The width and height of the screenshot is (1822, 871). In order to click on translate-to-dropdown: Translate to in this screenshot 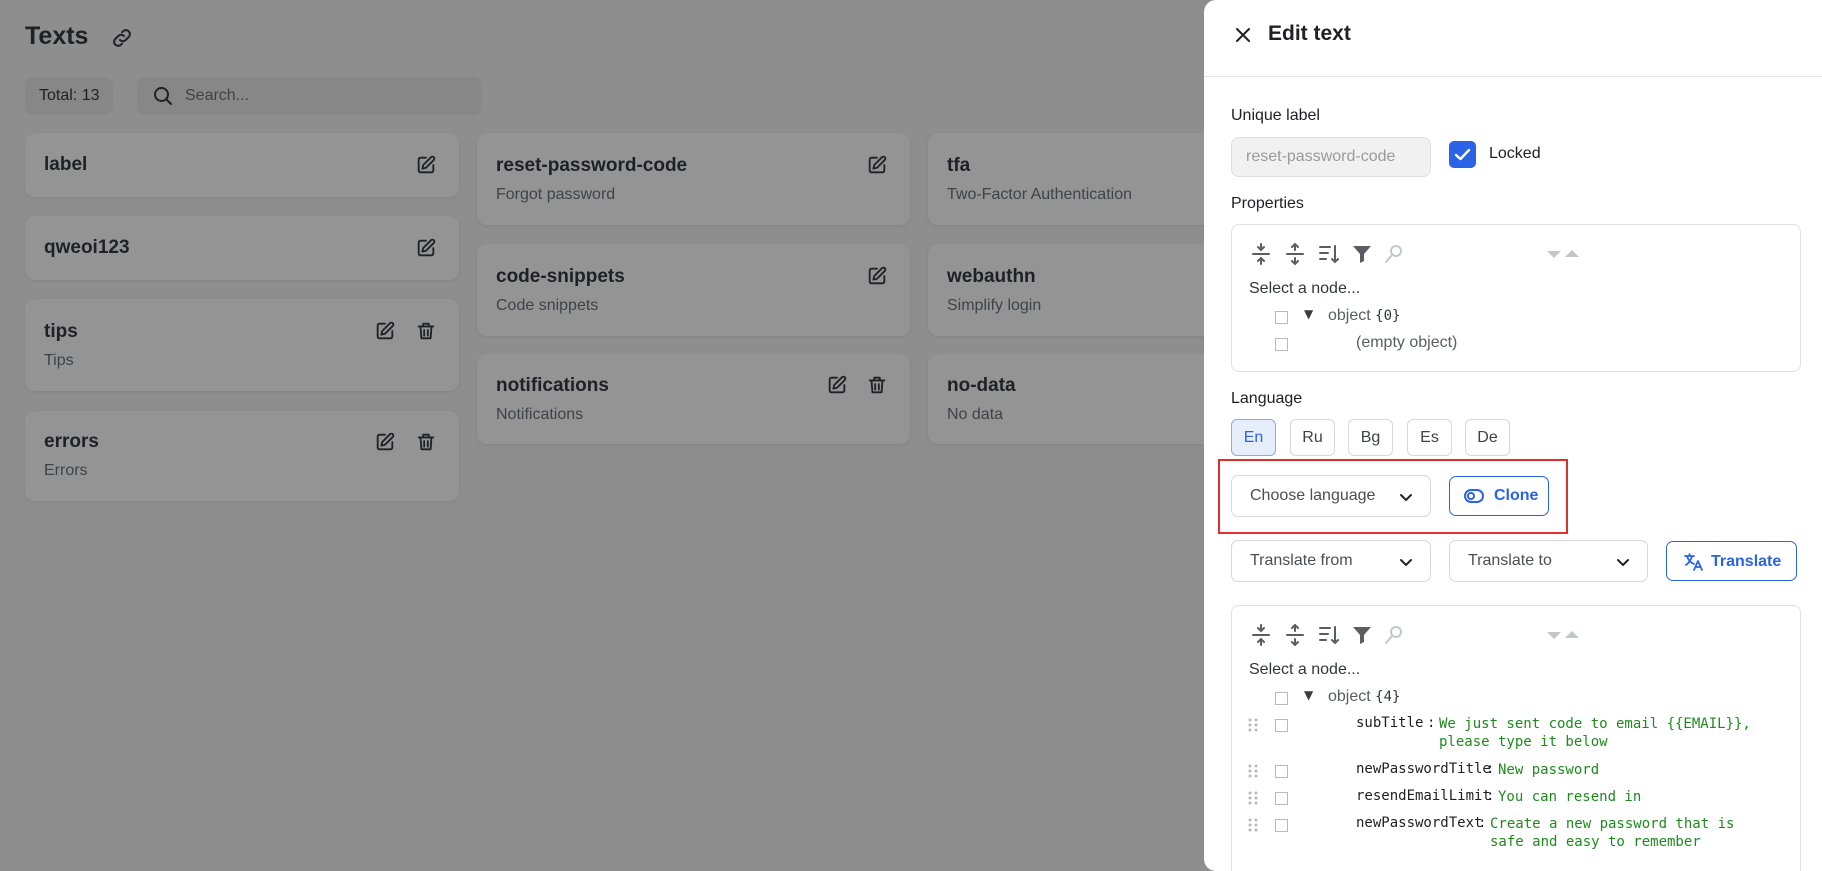, I will do `click(1548, 561)`.